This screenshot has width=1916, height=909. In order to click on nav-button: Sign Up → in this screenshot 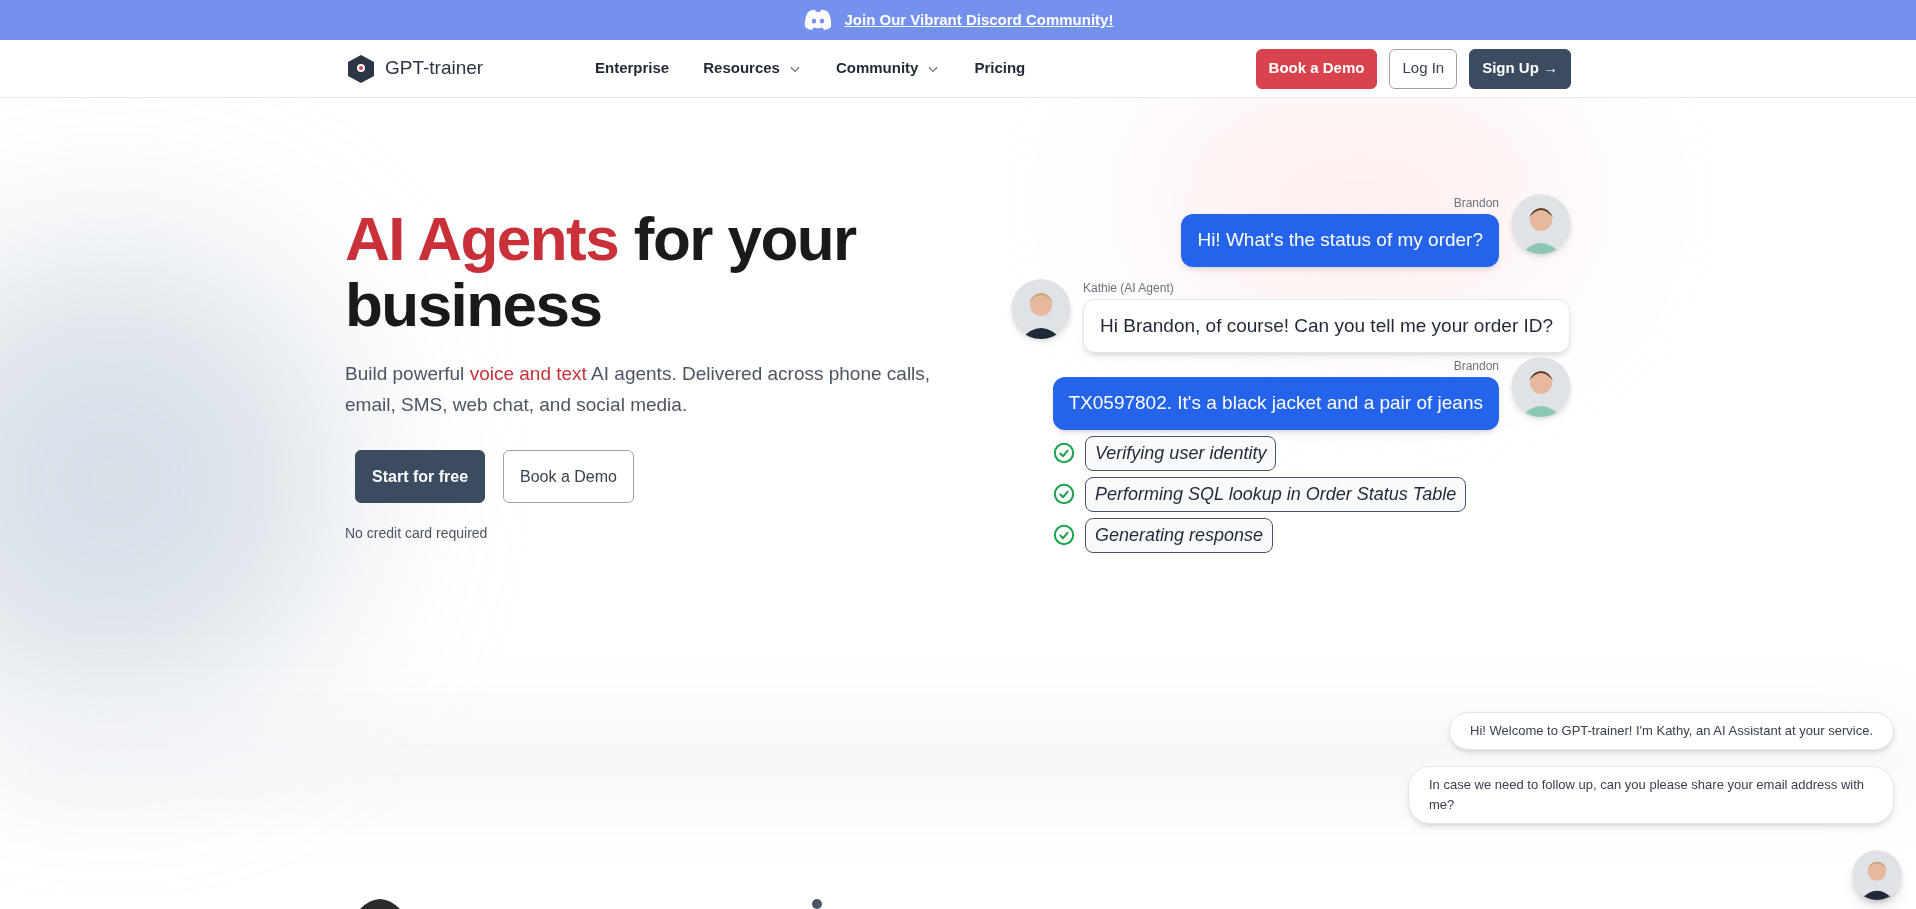, I will do `click(1520, 68)`.